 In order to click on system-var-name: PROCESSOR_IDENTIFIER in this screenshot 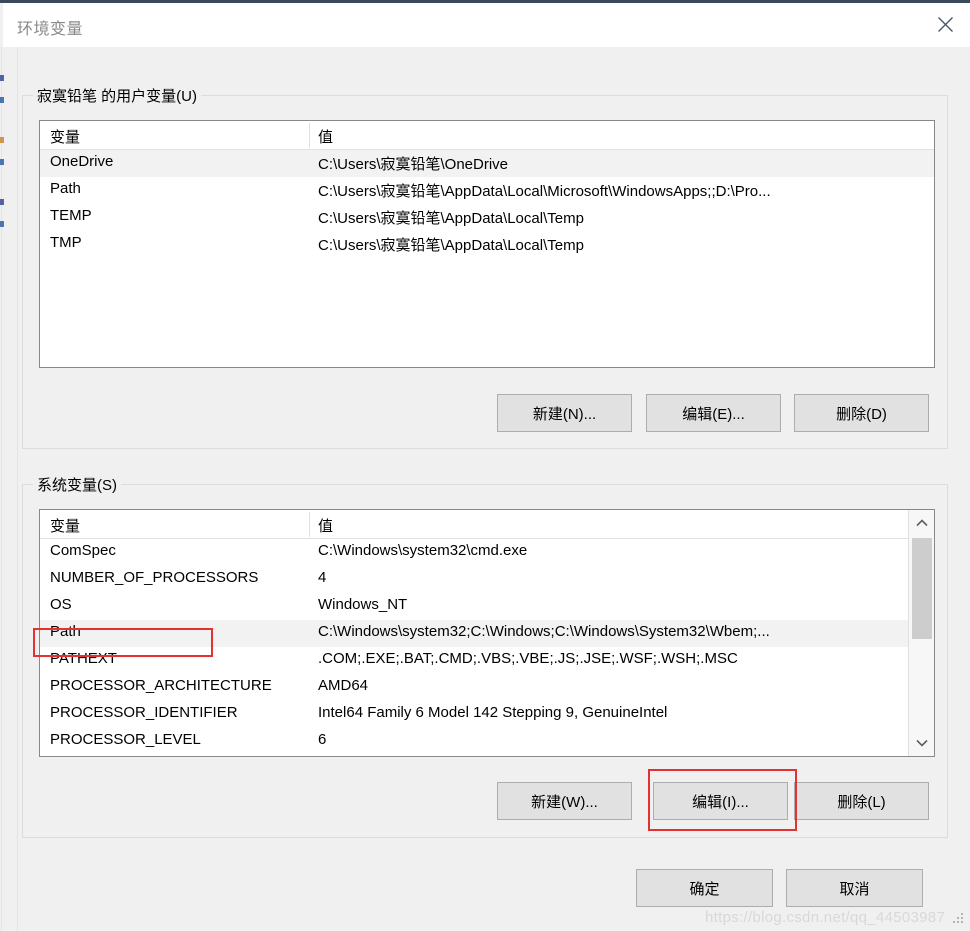, I will do `click(144, 712)`.